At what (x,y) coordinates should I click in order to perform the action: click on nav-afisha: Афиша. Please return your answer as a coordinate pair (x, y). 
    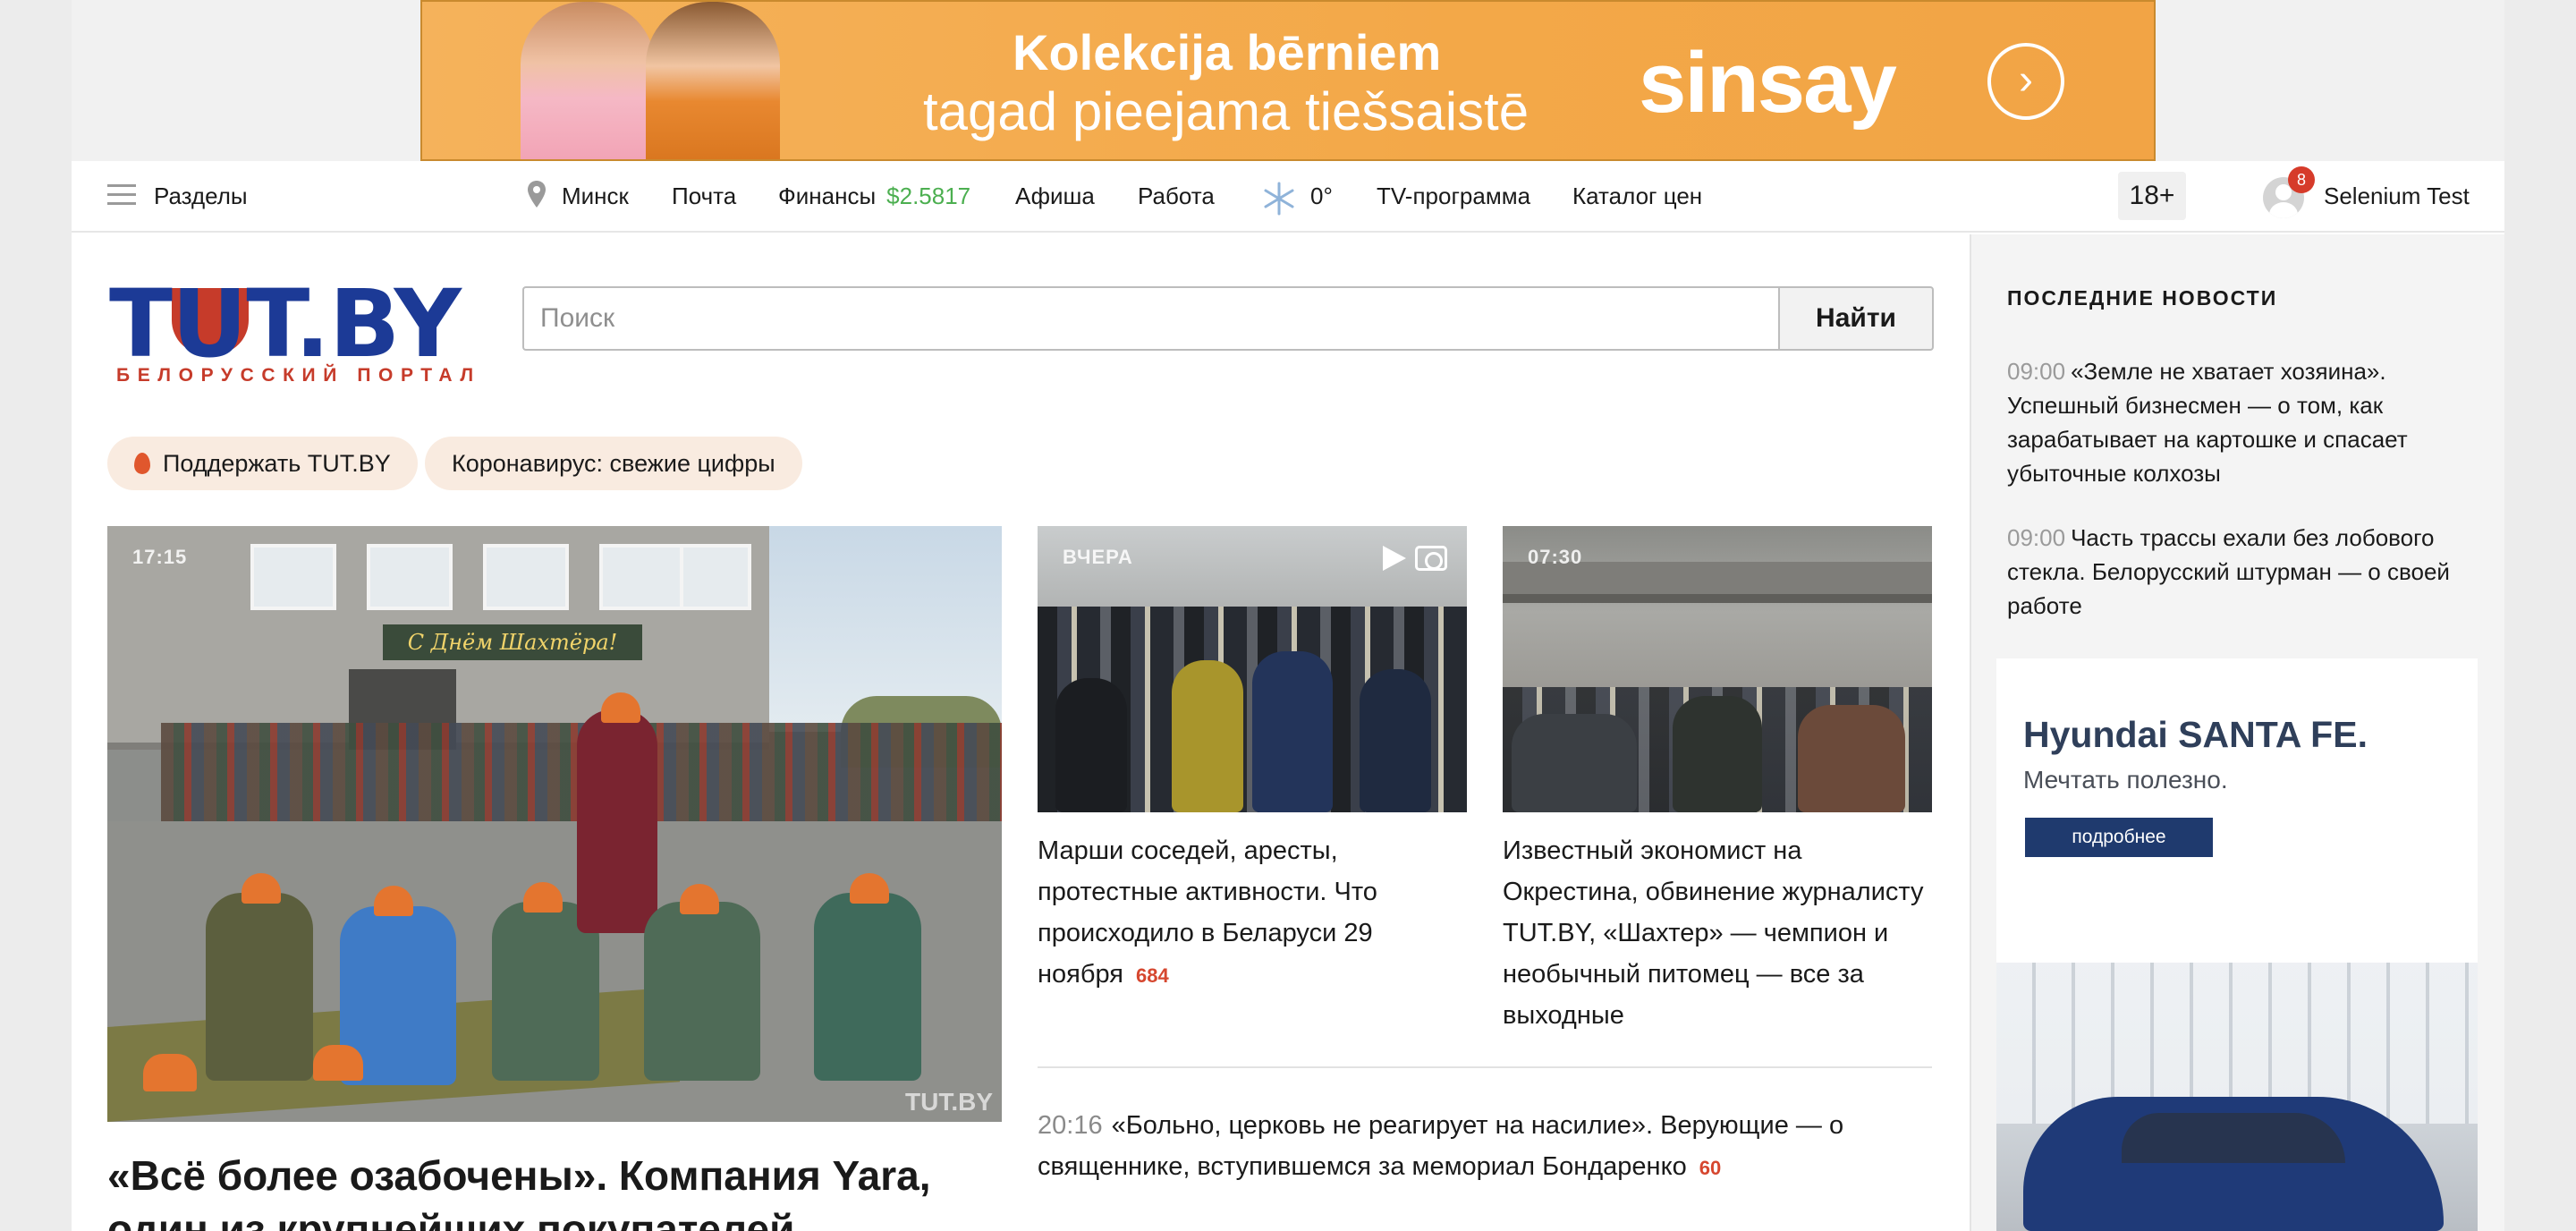
    Looking at the image, I should click on (1055, 196).